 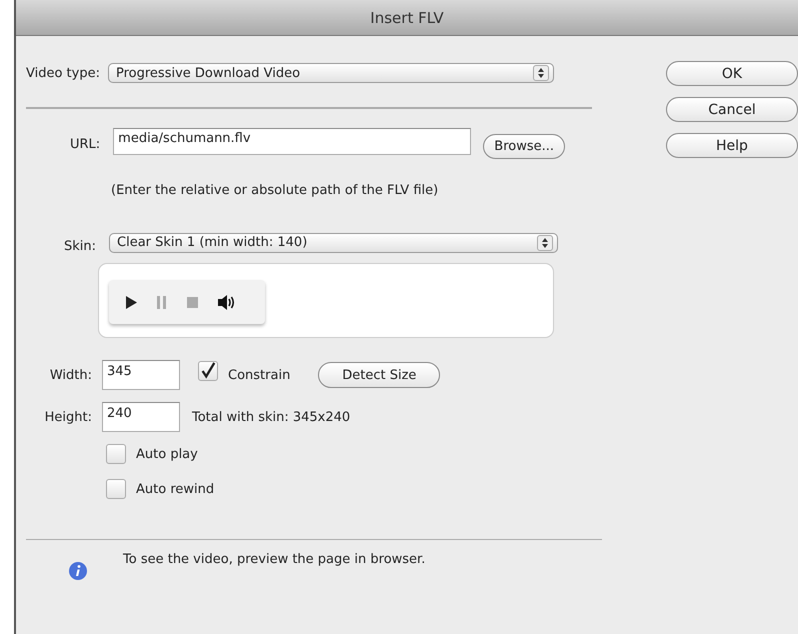 What do you see at coordinates (175, 489) in the screenshot?
I see `option-label: Auto rewind` at bounding box center [175, 489].